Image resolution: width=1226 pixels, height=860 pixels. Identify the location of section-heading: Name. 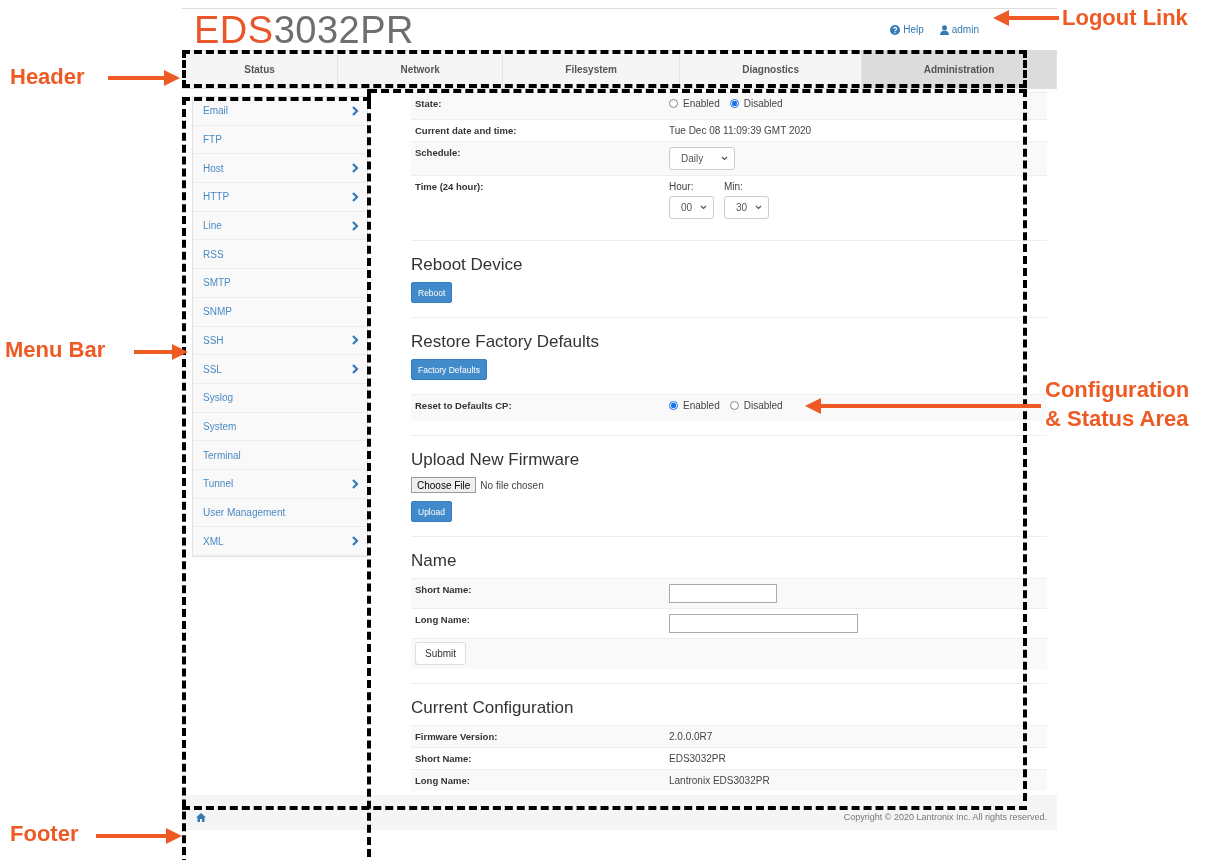
(434, 561).